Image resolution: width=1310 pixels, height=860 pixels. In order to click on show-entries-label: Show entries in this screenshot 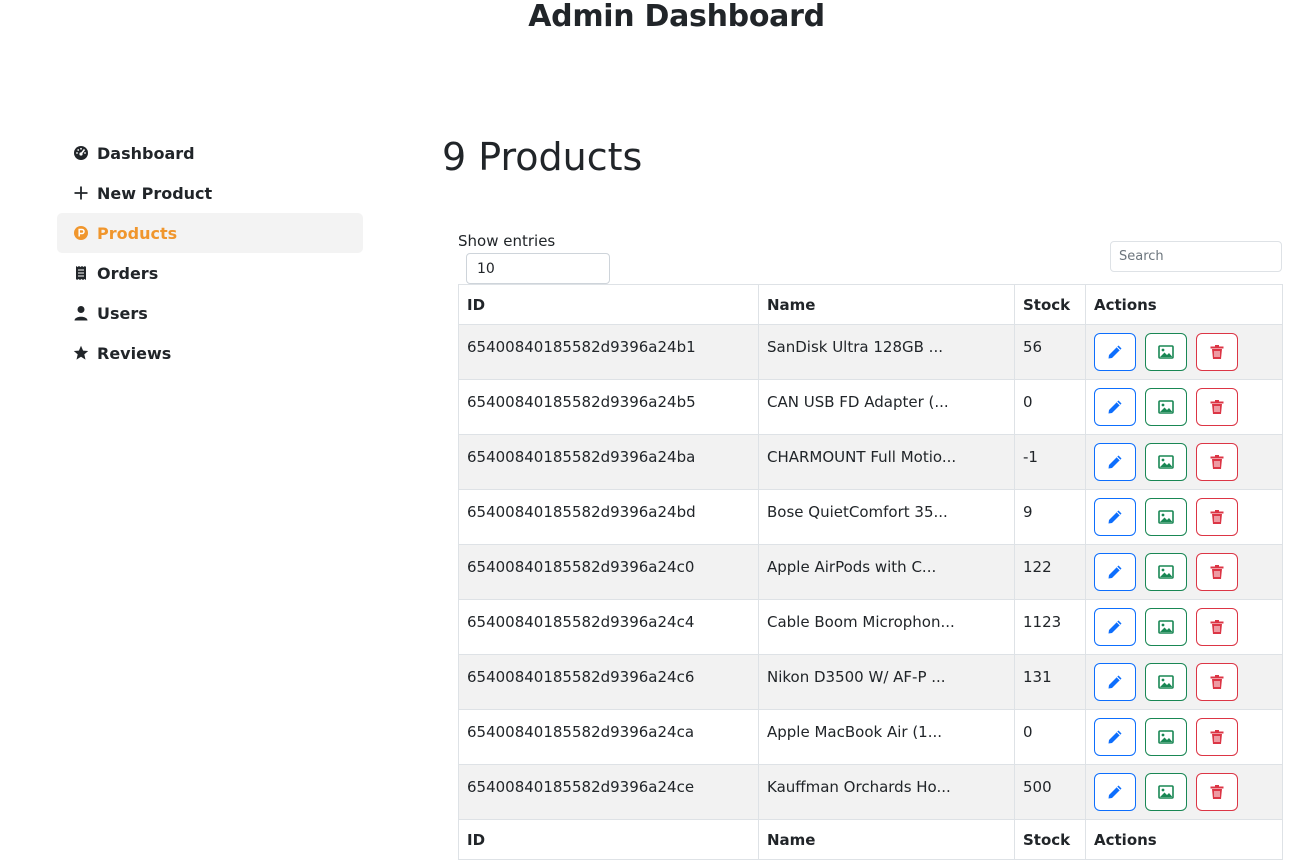, I will do `click(507, 241)`.